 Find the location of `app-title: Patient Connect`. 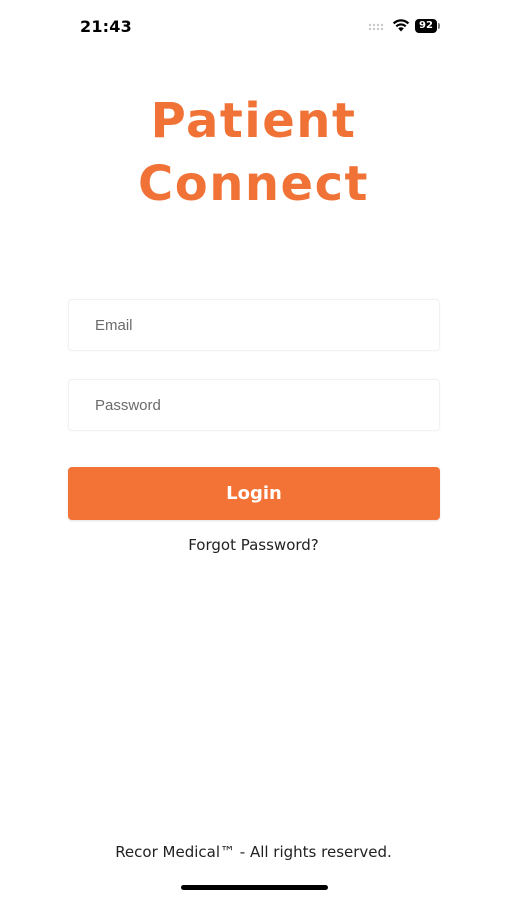

app-title: Patient Connect is located at coordinates (253, 153).